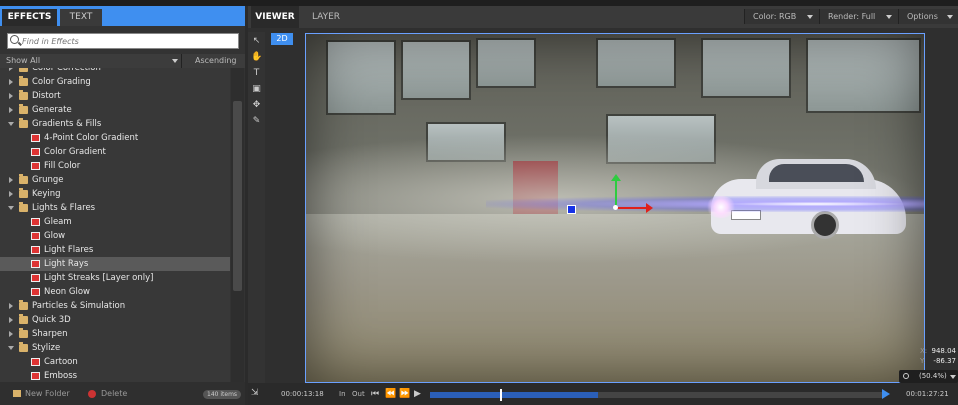 This screenshot has width=958, height=405. Describe the element at coordinates (886, 394) in the screenshot. I see `play-button` at that location.